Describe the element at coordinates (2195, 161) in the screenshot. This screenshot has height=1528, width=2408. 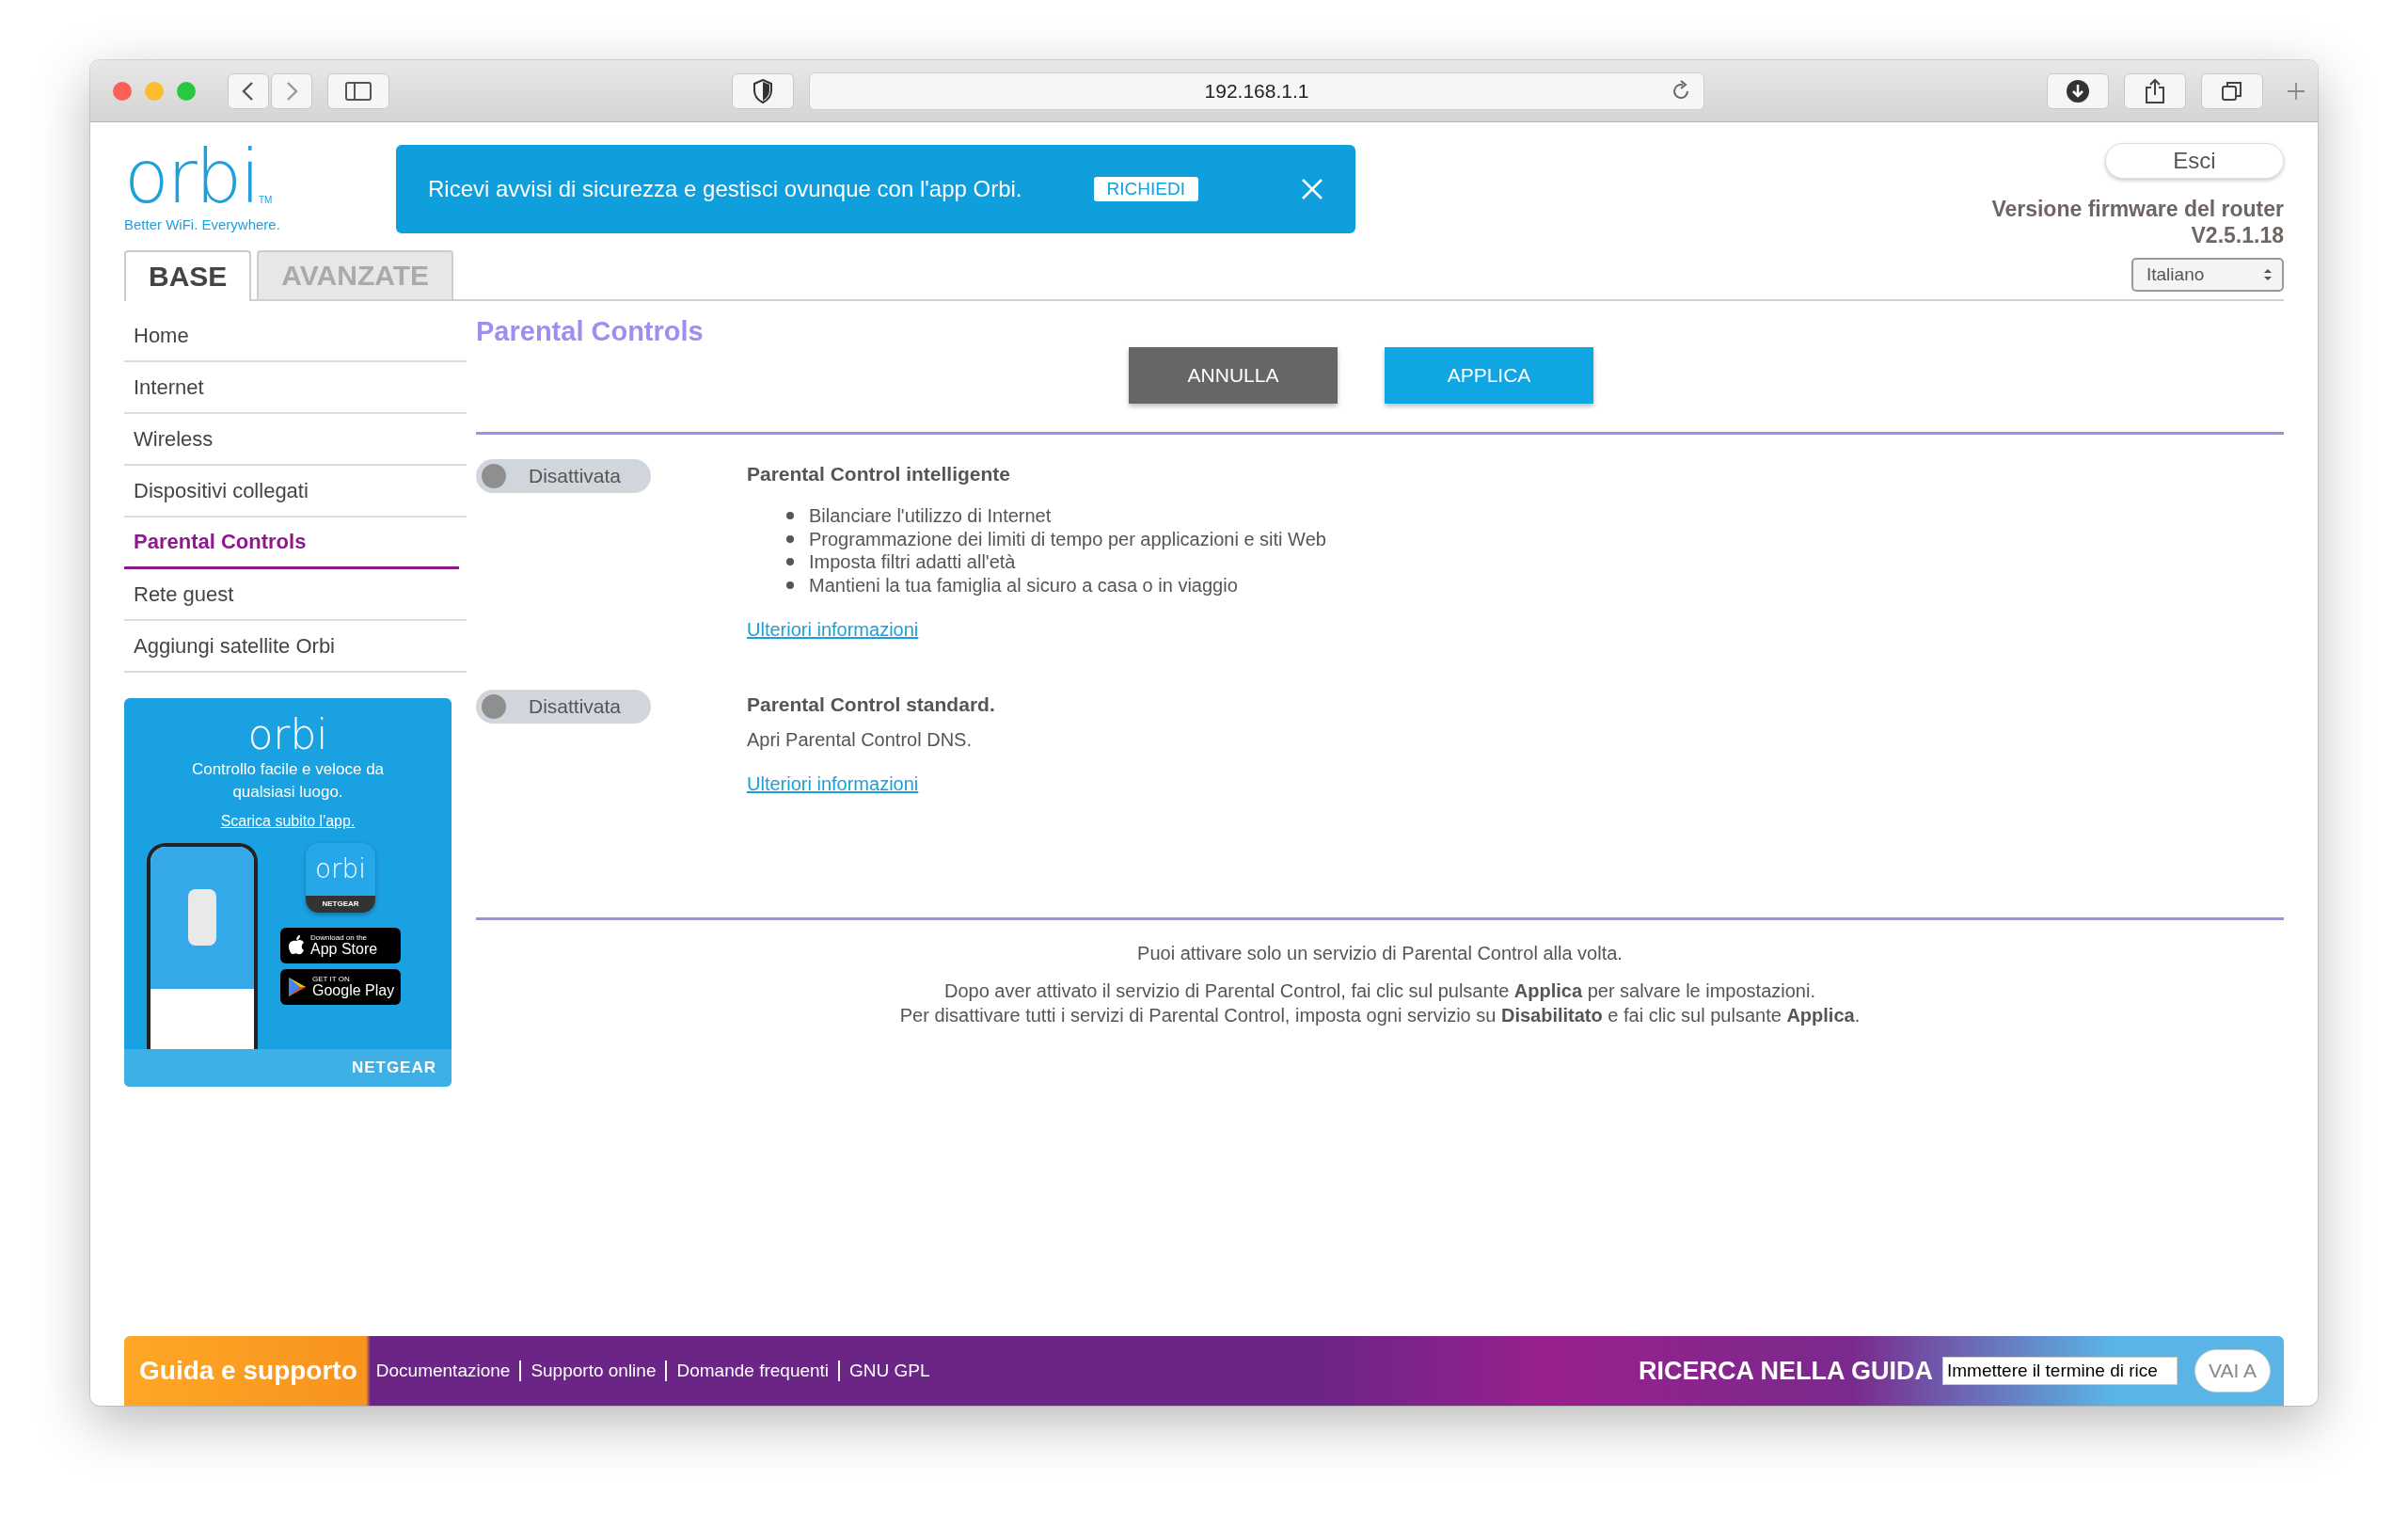
I see `logout-button: Esci` at that location.